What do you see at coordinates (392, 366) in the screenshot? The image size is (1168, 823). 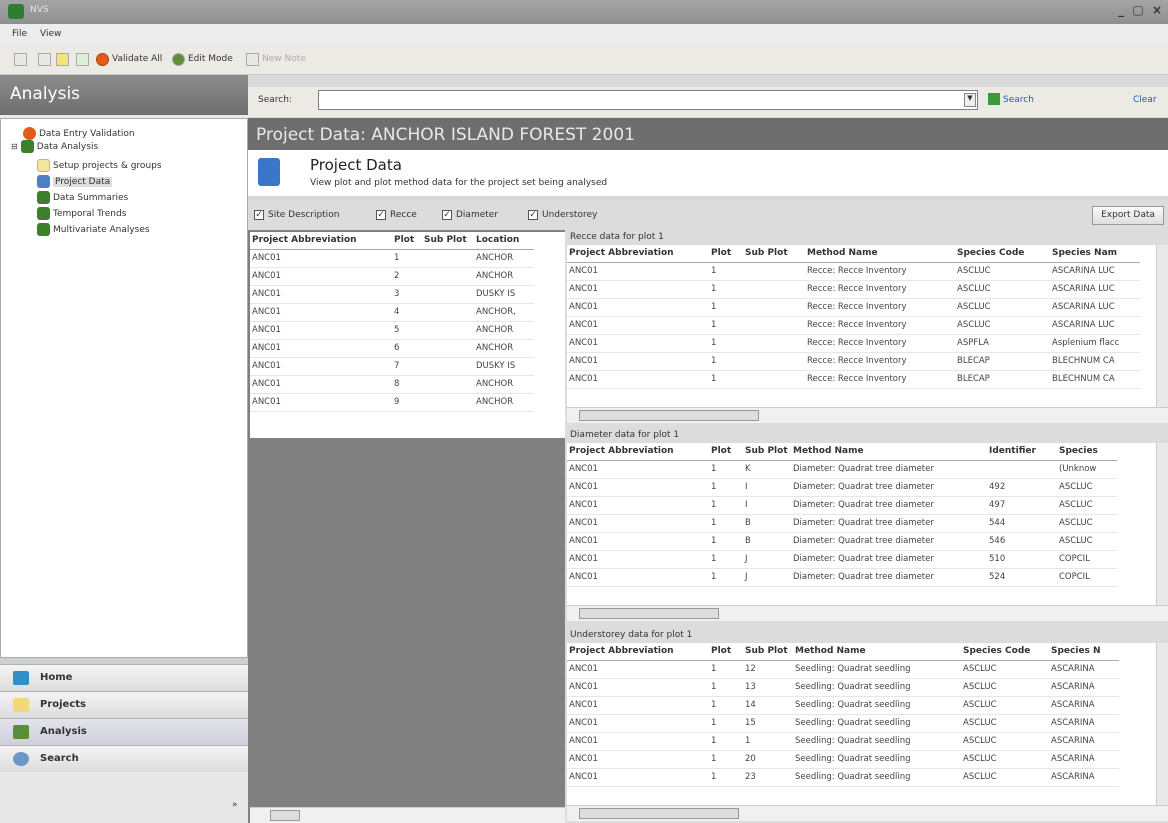 I see `table-row: ANC01 7 DUSKY IS` at bounding box center [392, 366].